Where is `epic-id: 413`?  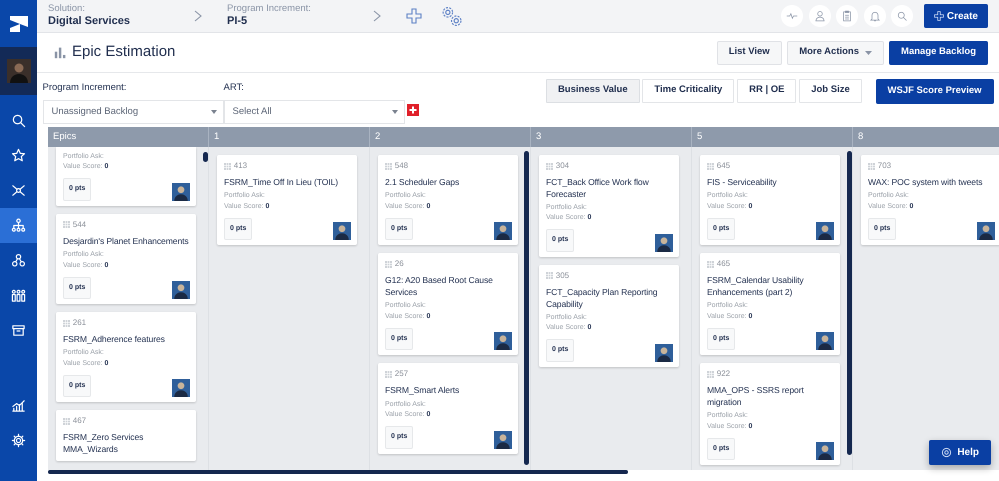
epic-id: 413 is located at coordinates (241, 166).